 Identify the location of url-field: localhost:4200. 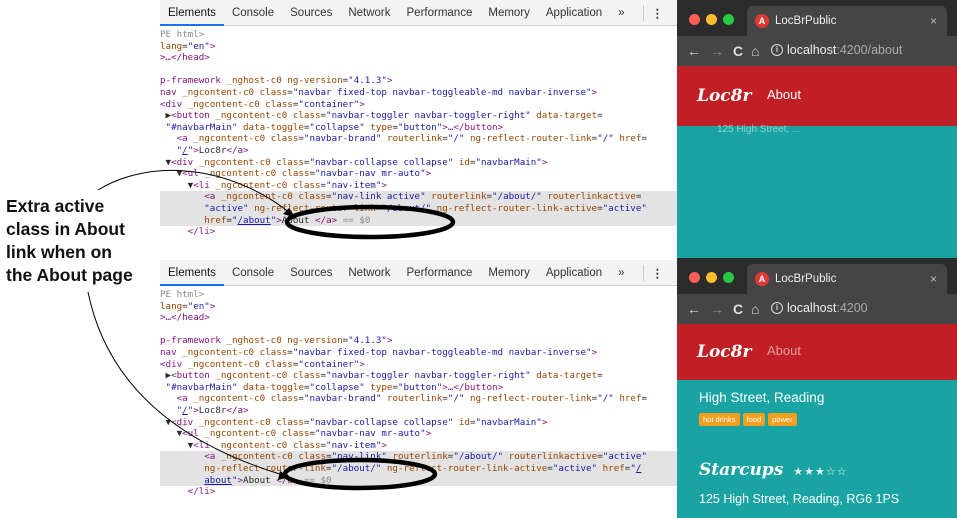
(827, 308).